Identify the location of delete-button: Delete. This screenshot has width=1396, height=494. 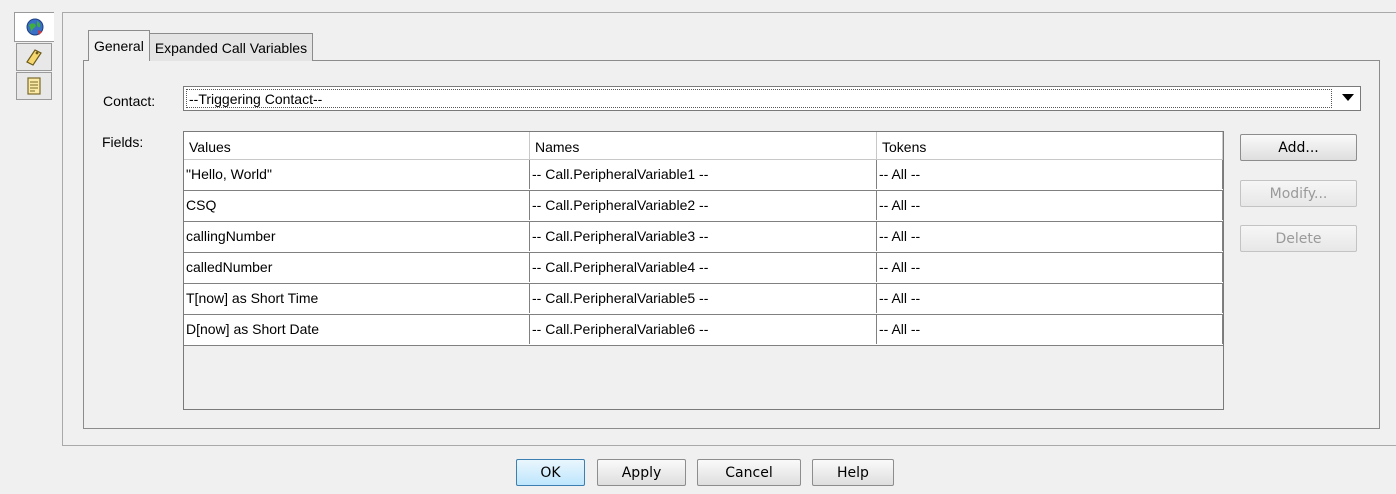
(1298, 238).